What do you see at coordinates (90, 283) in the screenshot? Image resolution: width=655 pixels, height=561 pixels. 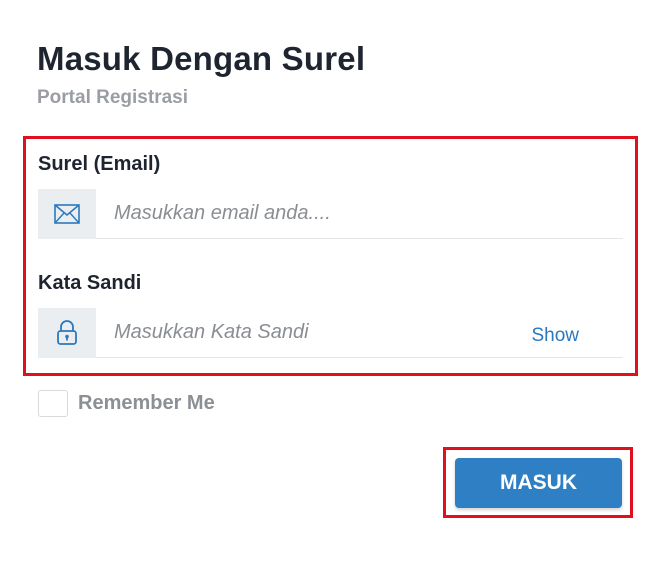 I see `password-label: Kata Sandi` at bounding box center [90, 283].